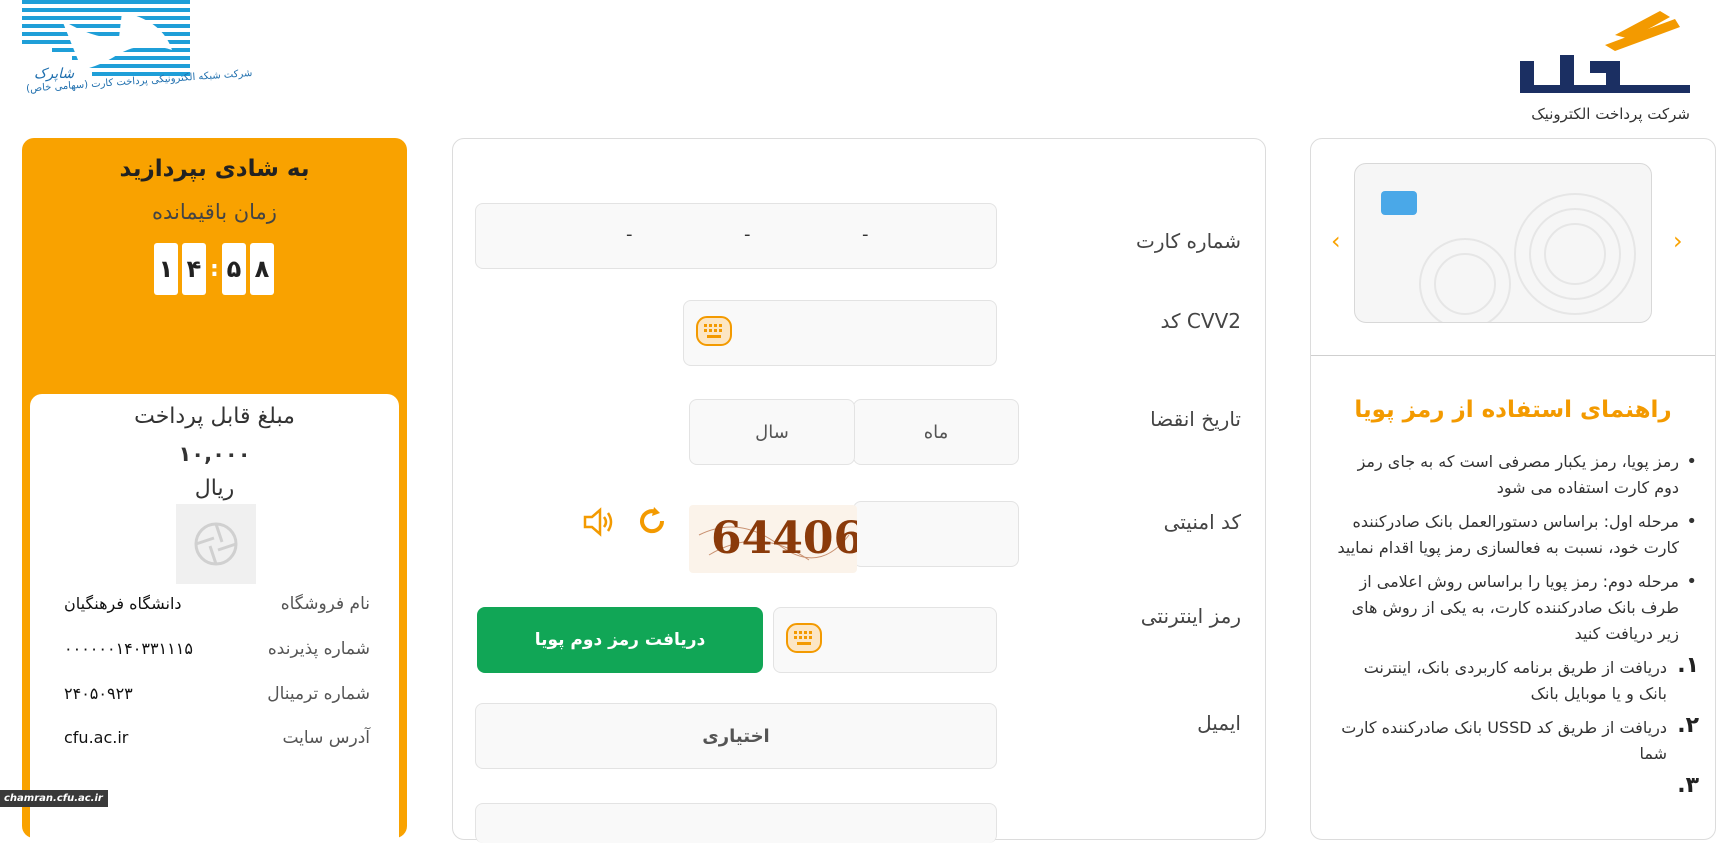 This screenshot has width=1734, height=854. I want to click on cvv2-input, so click(840, 333).